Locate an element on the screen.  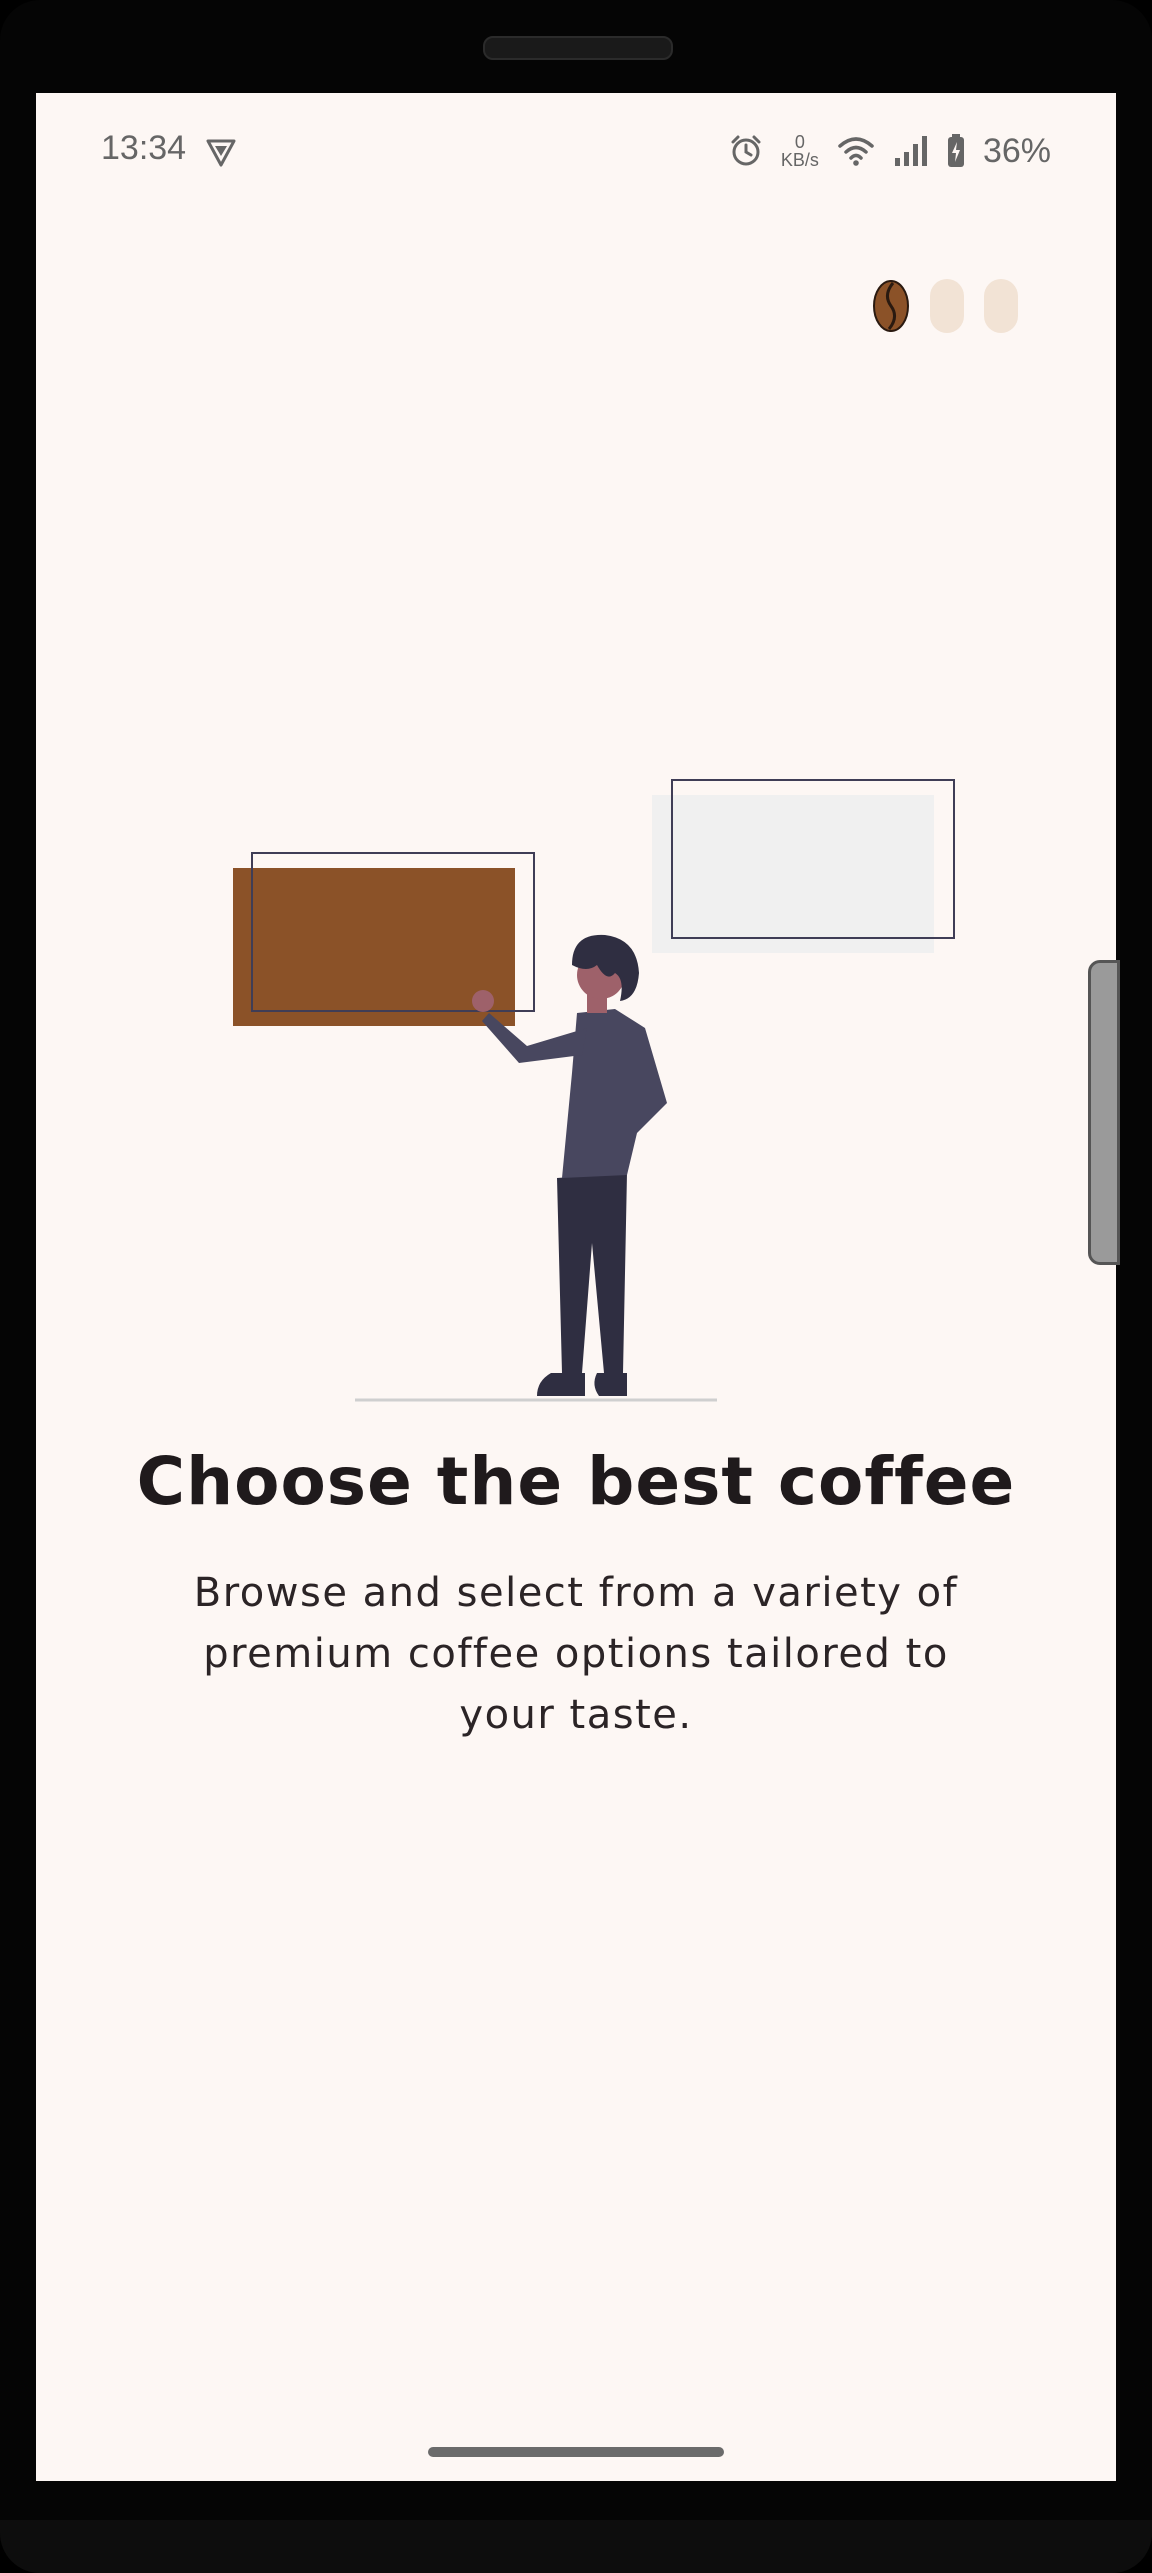
bottom-bezel is located at coordinates (576, 2546).